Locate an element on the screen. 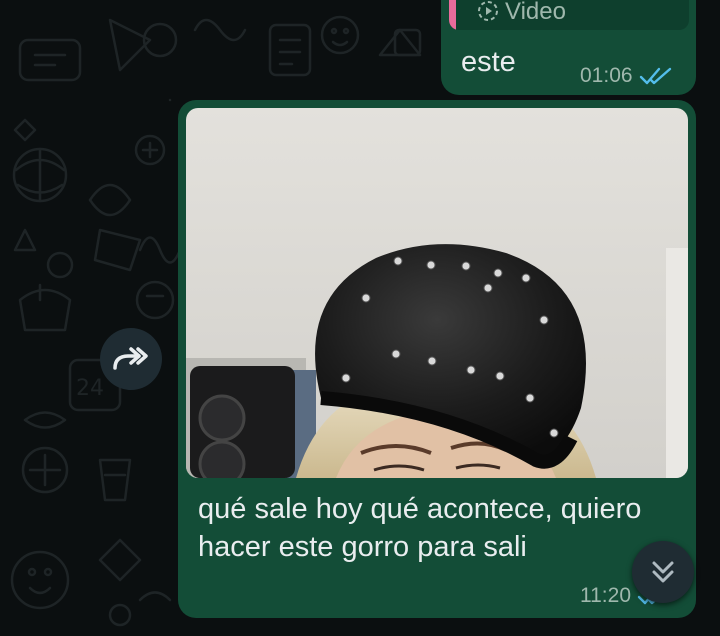 The height and width of the screenshot is (636, 720). forward-button is located at coordinates (131, 359).